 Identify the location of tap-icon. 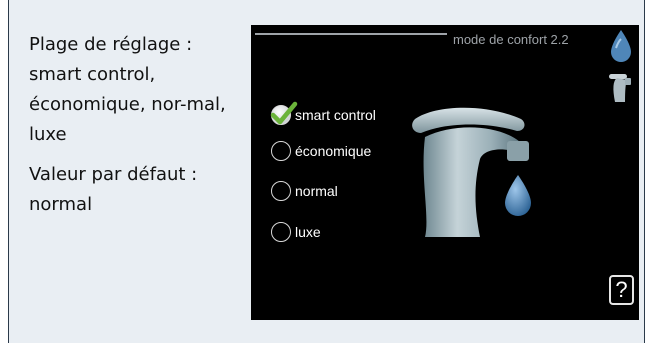
(471, 172).